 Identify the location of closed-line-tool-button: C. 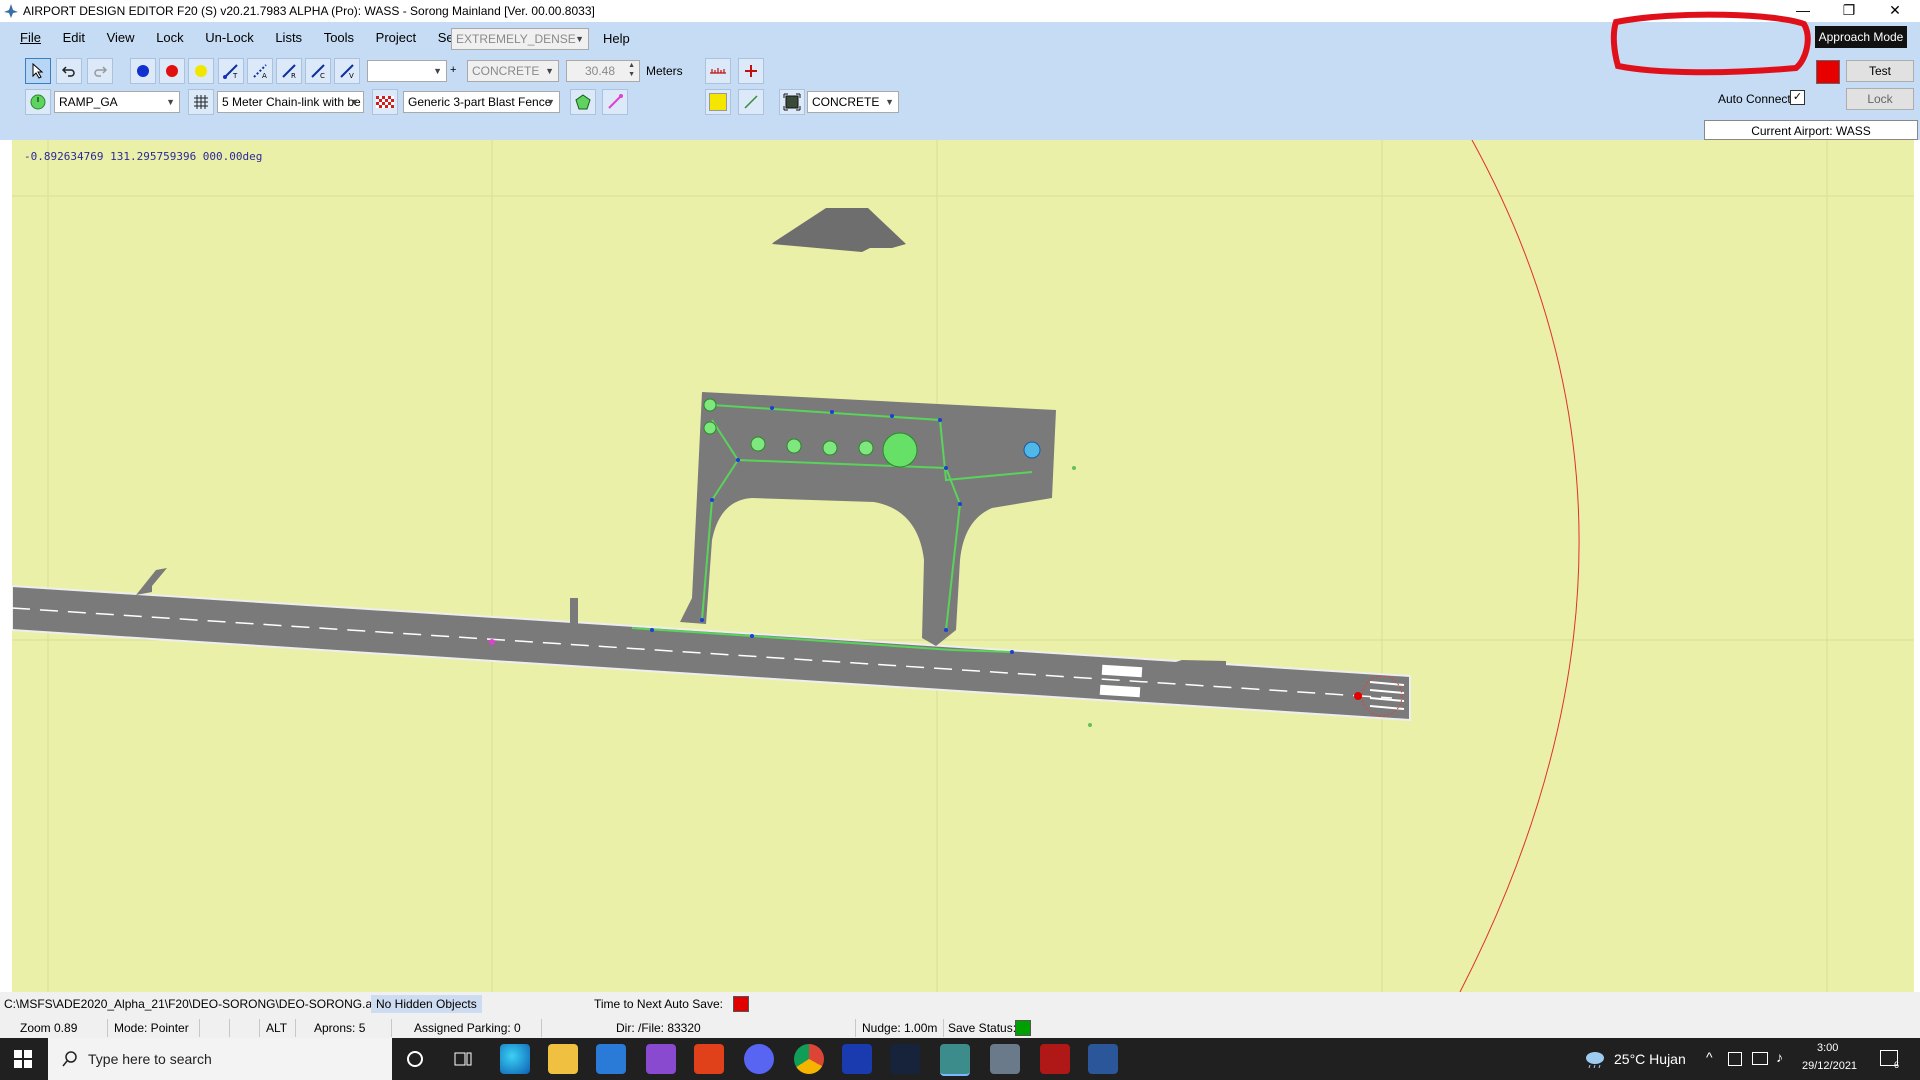
(318, 71).